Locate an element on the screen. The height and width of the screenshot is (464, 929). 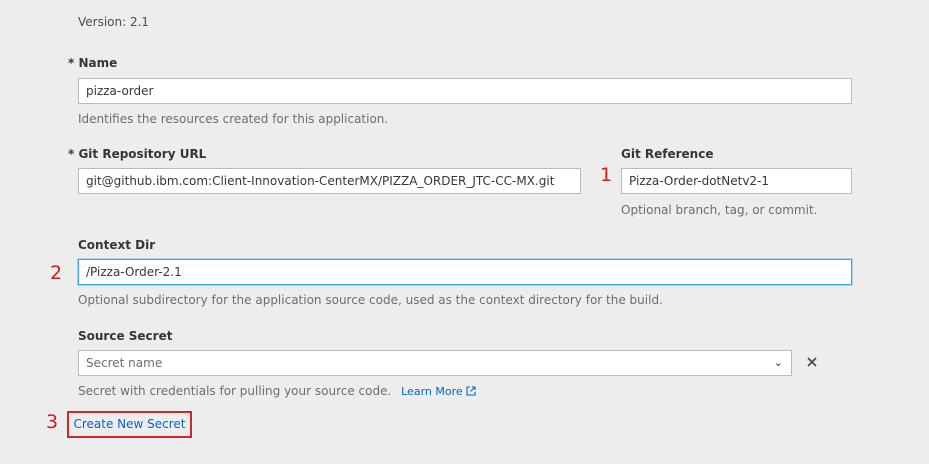
close-icon is located at coordinates (812, 362).